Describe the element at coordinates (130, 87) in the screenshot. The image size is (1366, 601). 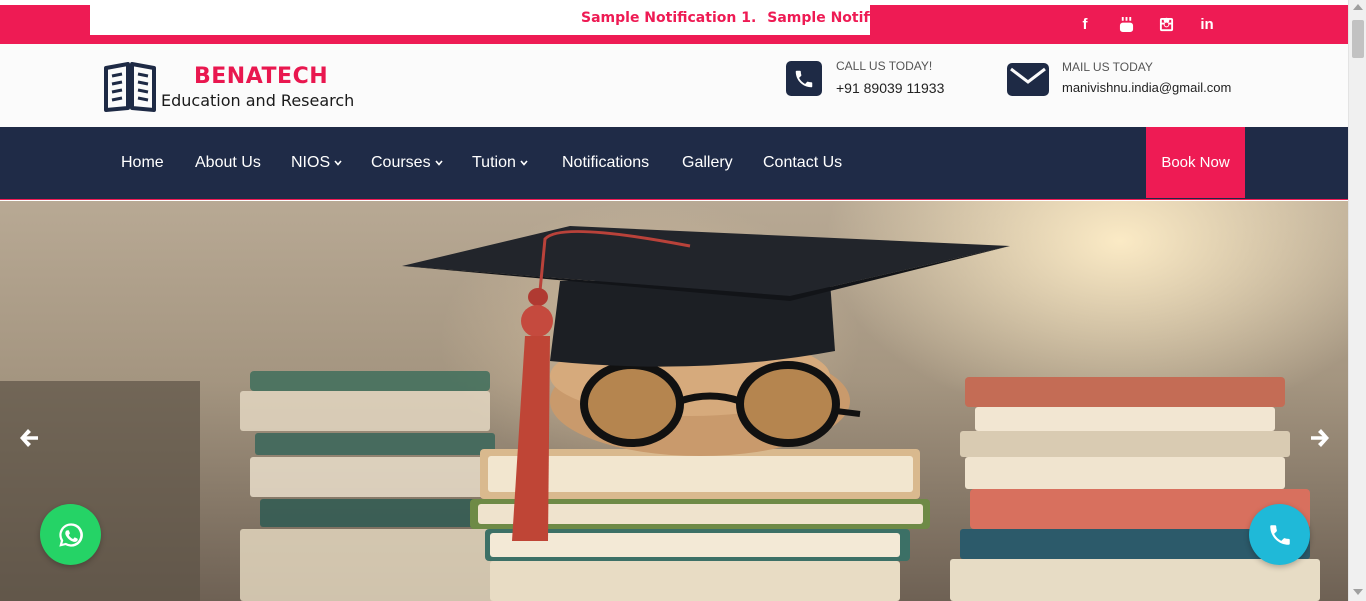
I see `book-logo-icon` at that location.